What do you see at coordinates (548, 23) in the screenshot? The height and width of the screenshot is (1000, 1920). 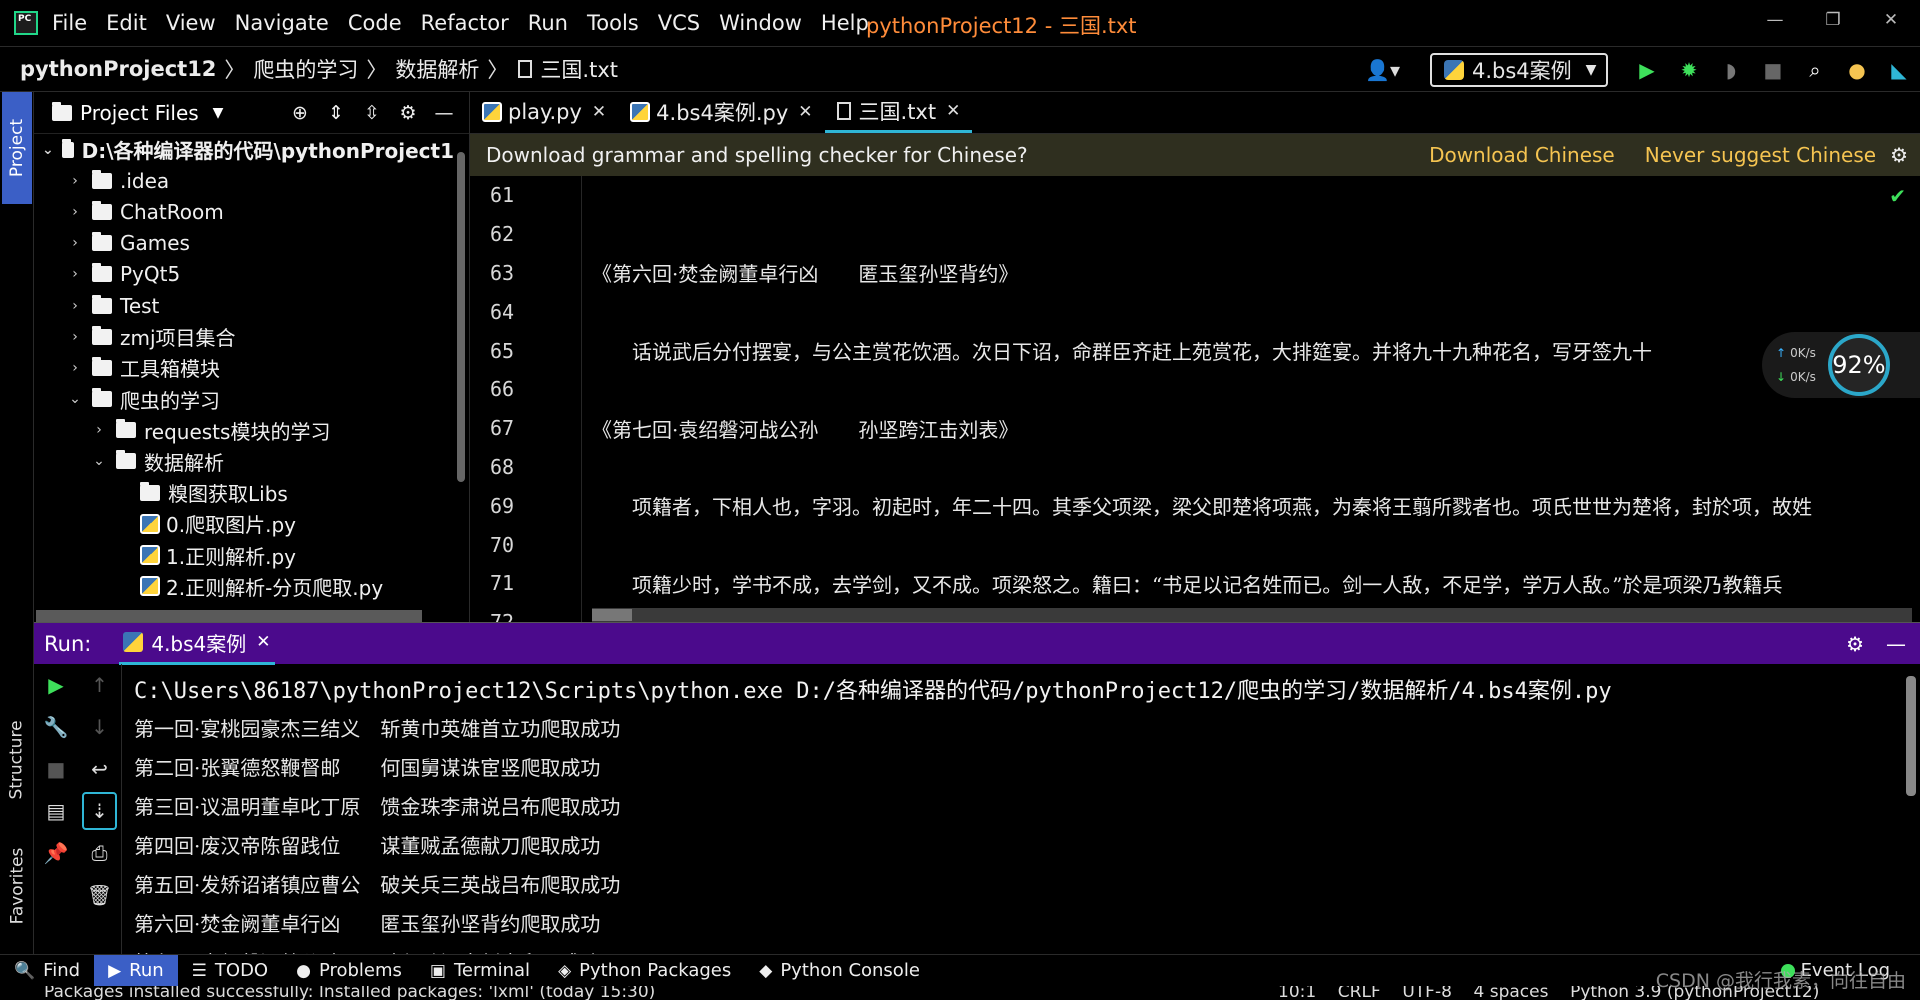 I see `menu-run: Run` at bounding box center [548, 23].